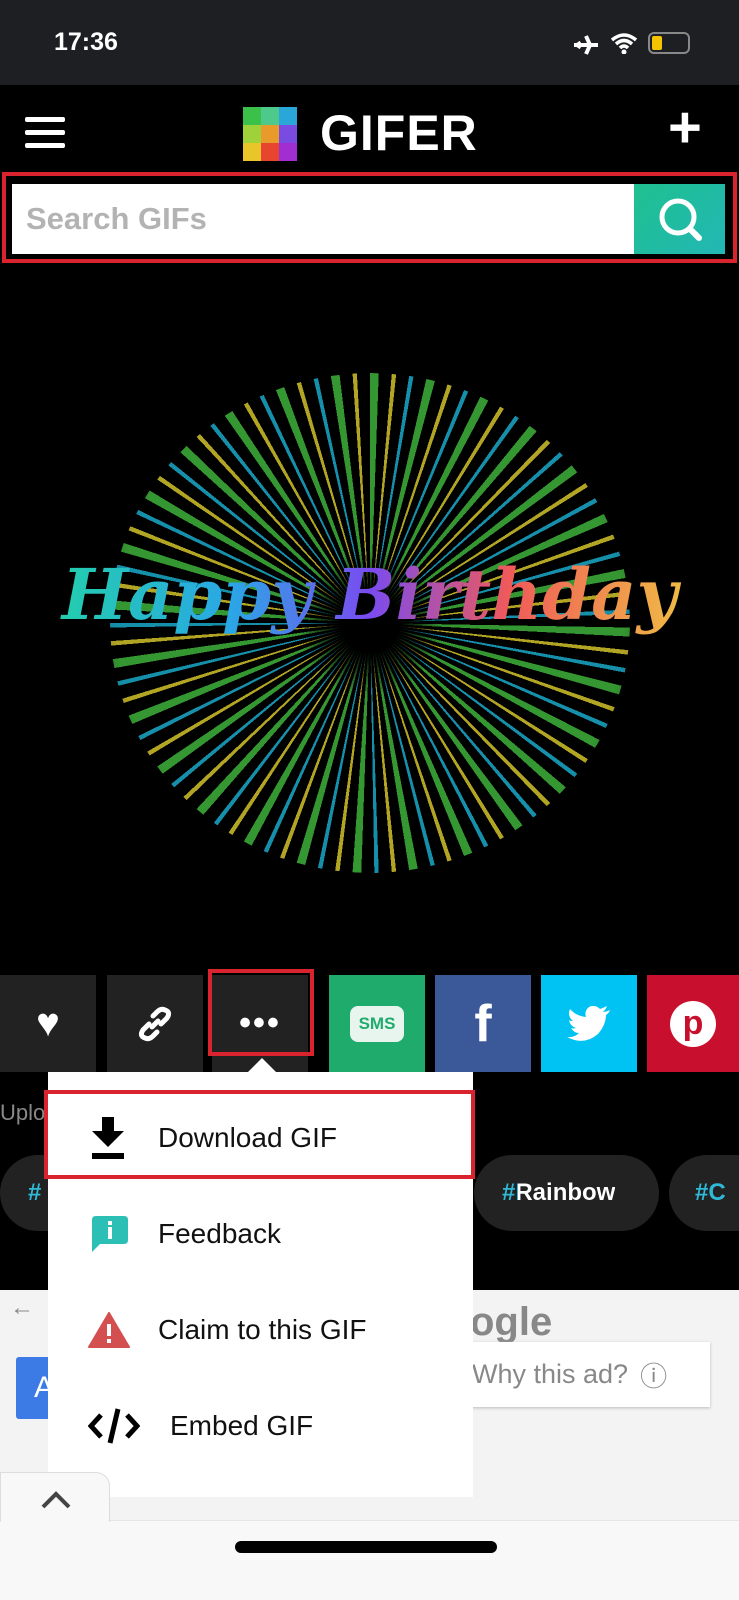 The image size is (739, 1600). Describe the element at coordinates (369, 42) in the screenshot. I see `status-bar: 17:36` at that location.